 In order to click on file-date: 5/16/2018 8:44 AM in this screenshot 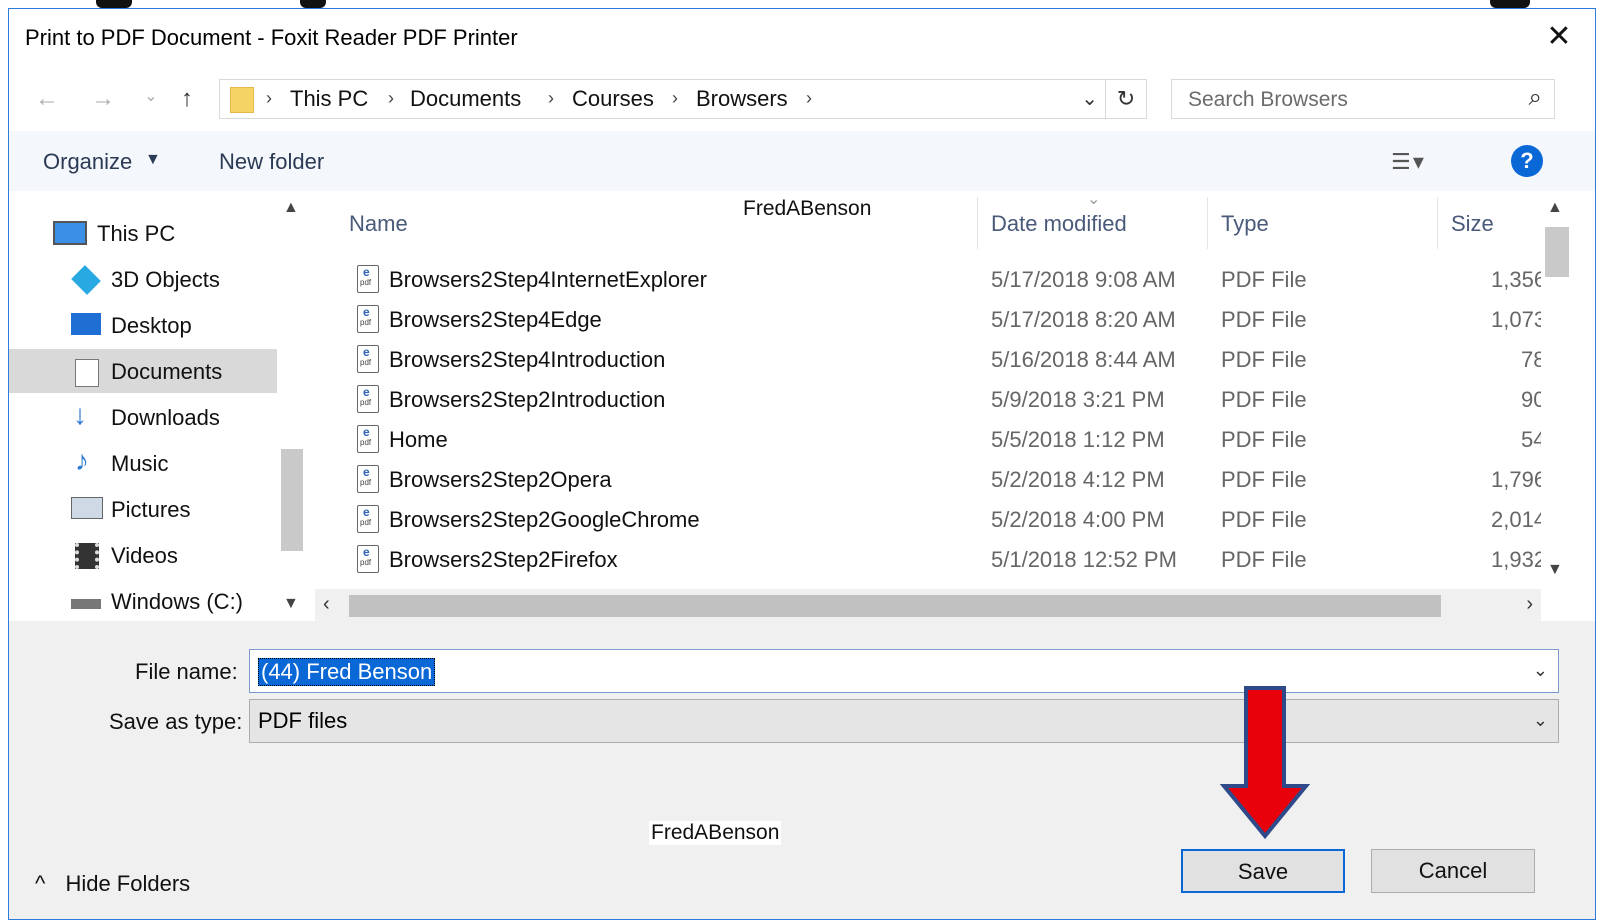, I will do `click(1083, 359)`.